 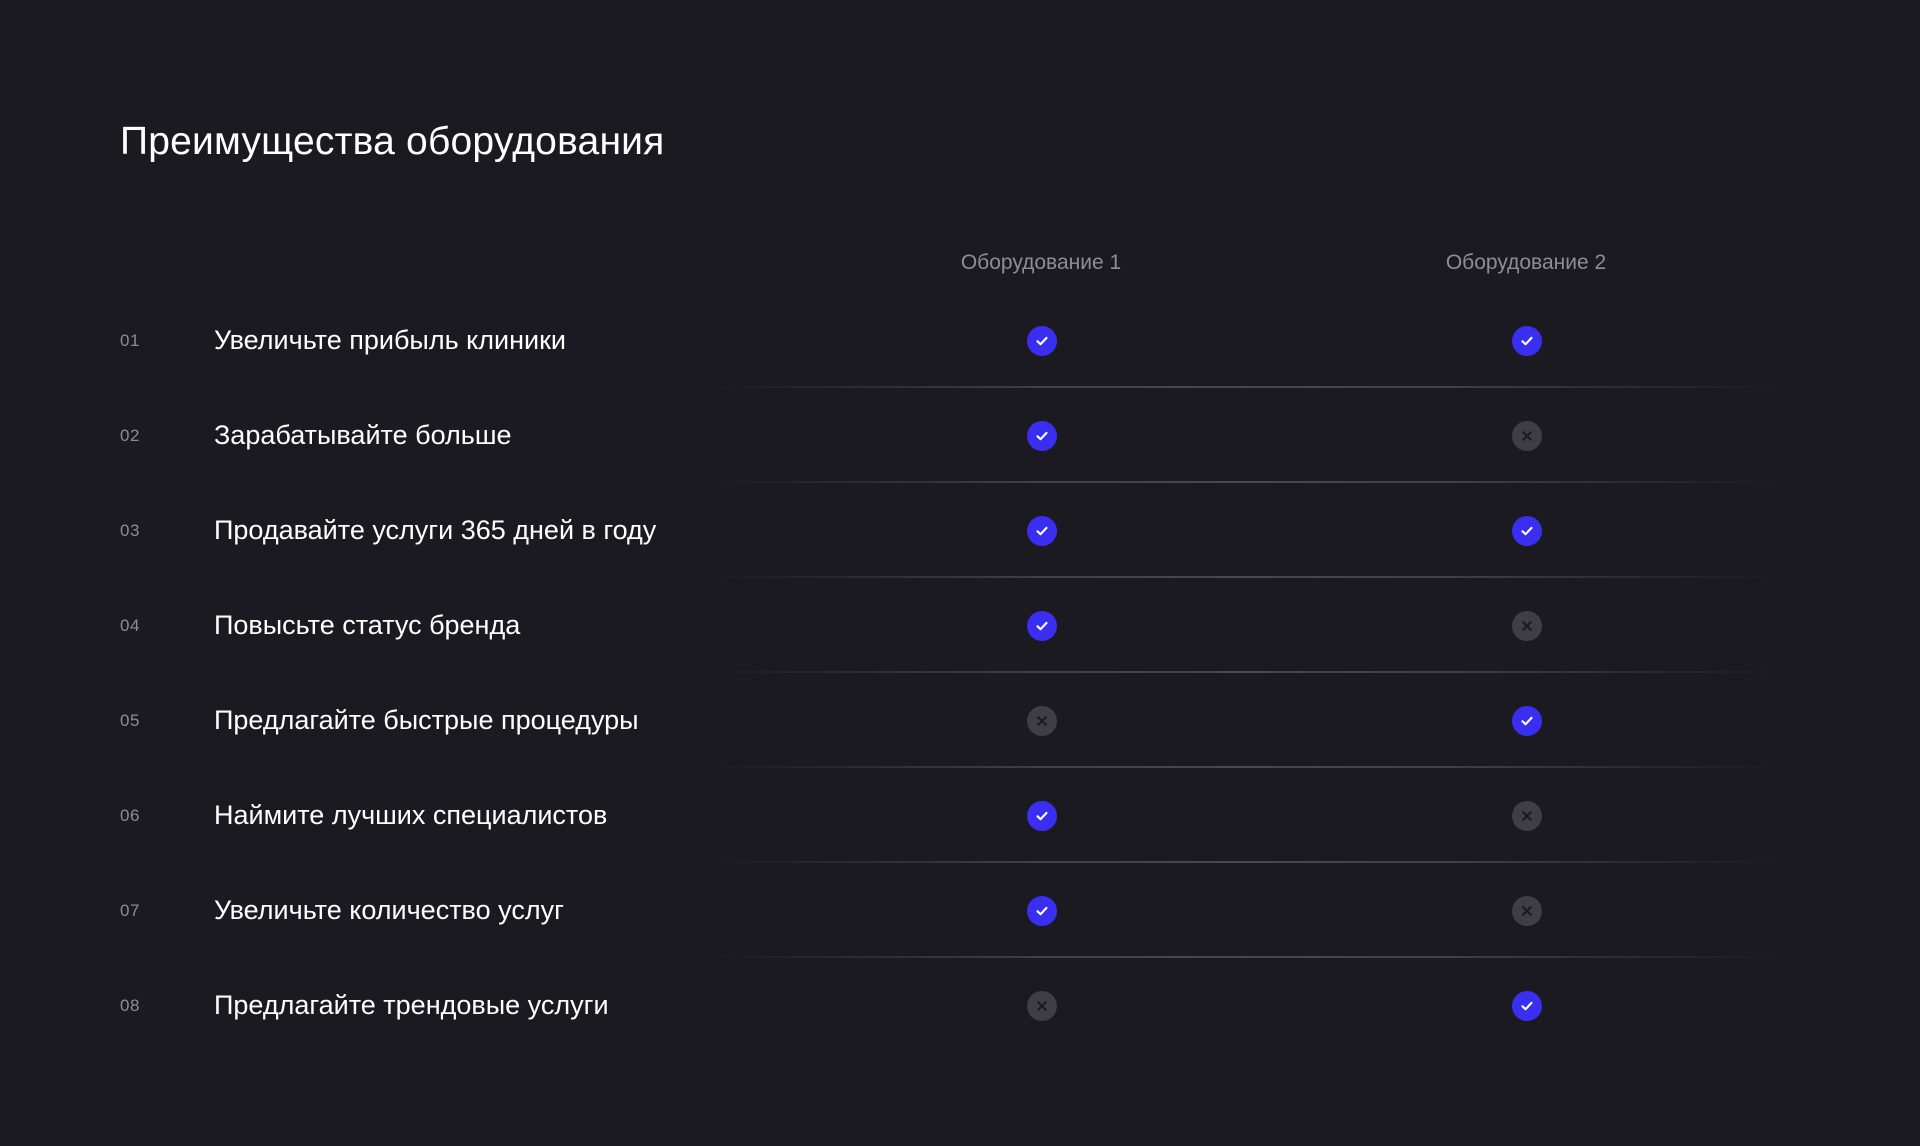 What do you see at coordinates (426, 720) in the screenshot?
I see `row-label: Предлагайте быстрые процедуры` at bounding box center [426, 720].